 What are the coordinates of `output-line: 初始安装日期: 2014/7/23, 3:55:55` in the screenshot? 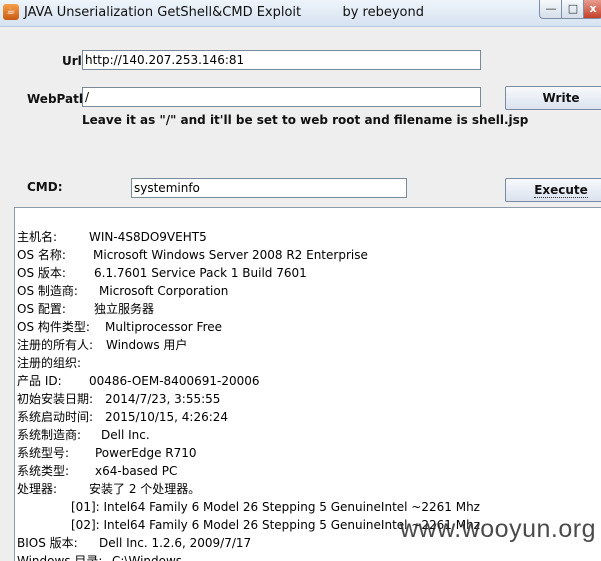 It's located at (307, 399).